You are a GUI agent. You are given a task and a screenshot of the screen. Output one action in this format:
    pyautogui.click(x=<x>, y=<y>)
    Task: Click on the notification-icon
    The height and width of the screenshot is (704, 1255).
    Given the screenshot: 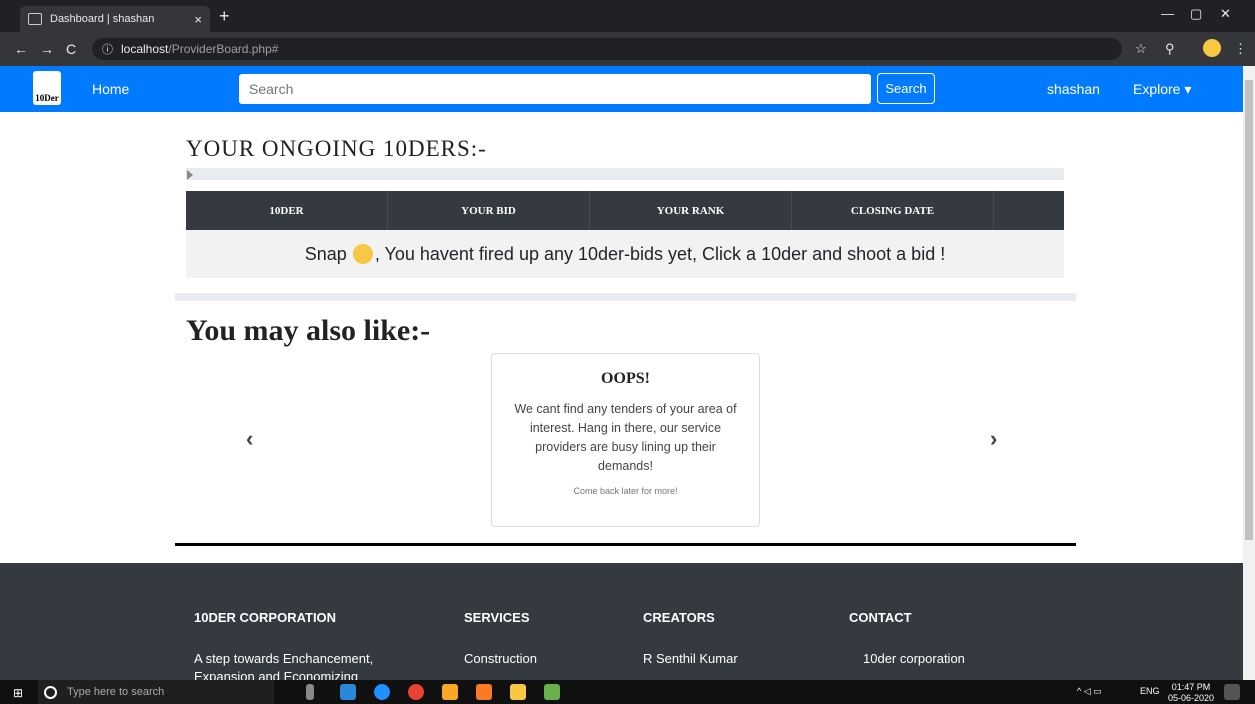 What is the action you would take?
    pyautogui.click(x=1232, y=692)
    